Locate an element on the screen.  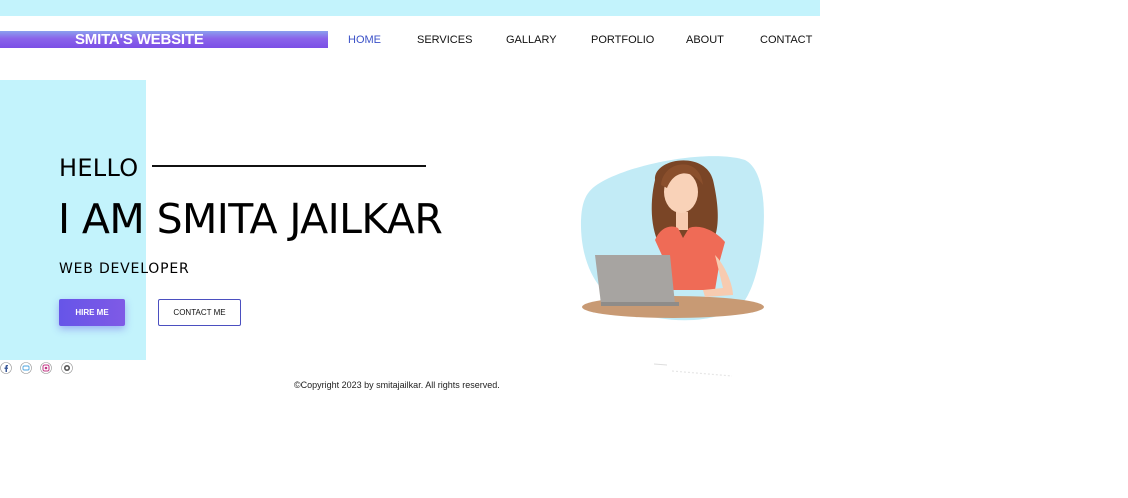
hire-me-button: HIRE ME is located at coordinates (92, 312).